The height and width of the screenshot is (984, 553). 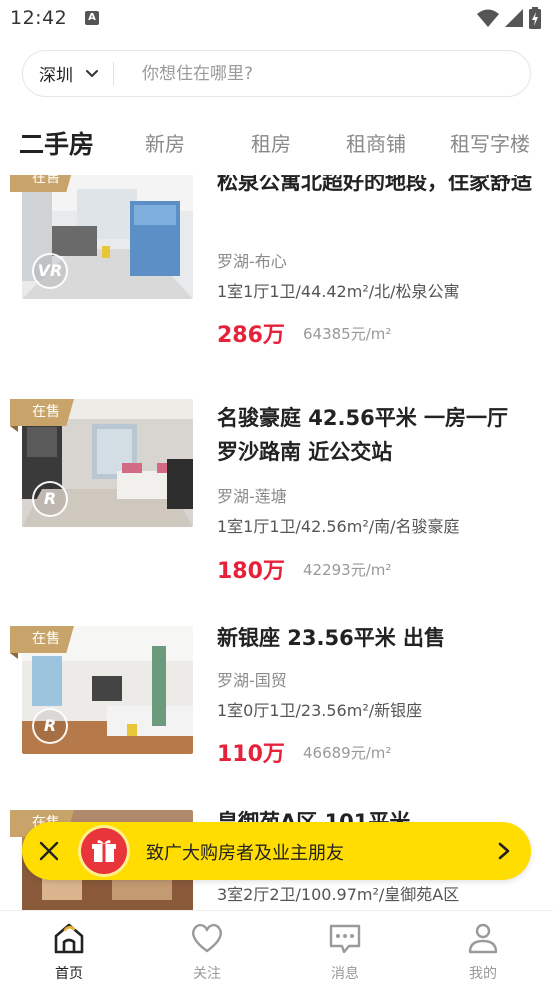 I want to click on listing-photo: VR, so click(x=107, y=237).